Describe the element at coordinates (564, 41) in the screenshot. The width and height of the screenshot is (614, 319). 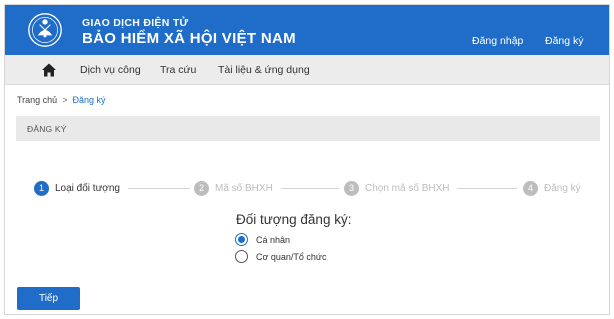
I see `register-link: Đăng ký` at that location.